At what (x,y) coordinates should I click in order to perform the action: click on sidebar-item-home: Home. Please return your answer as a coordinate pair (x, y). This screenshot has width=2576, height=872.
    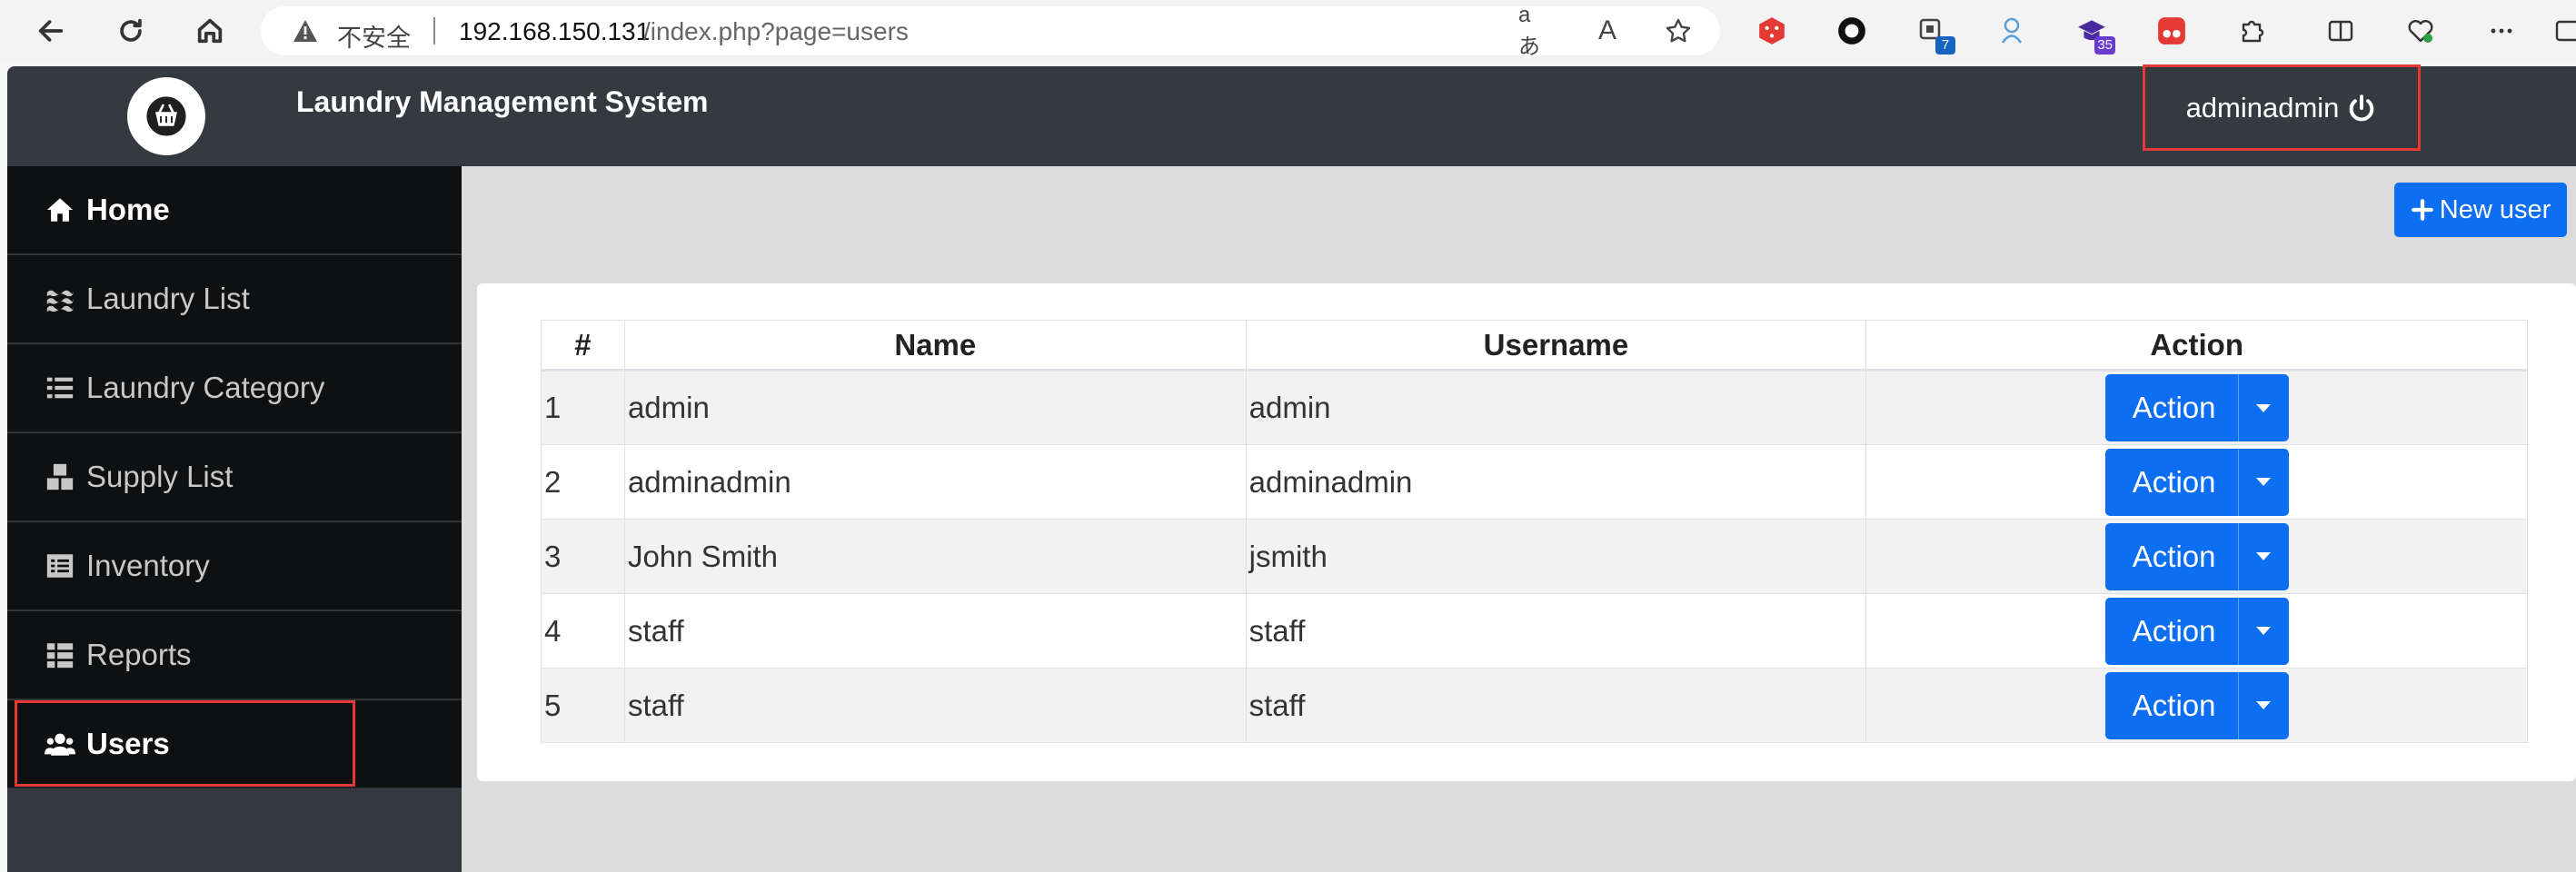
    Looking at the image, I should click on (235, 210).